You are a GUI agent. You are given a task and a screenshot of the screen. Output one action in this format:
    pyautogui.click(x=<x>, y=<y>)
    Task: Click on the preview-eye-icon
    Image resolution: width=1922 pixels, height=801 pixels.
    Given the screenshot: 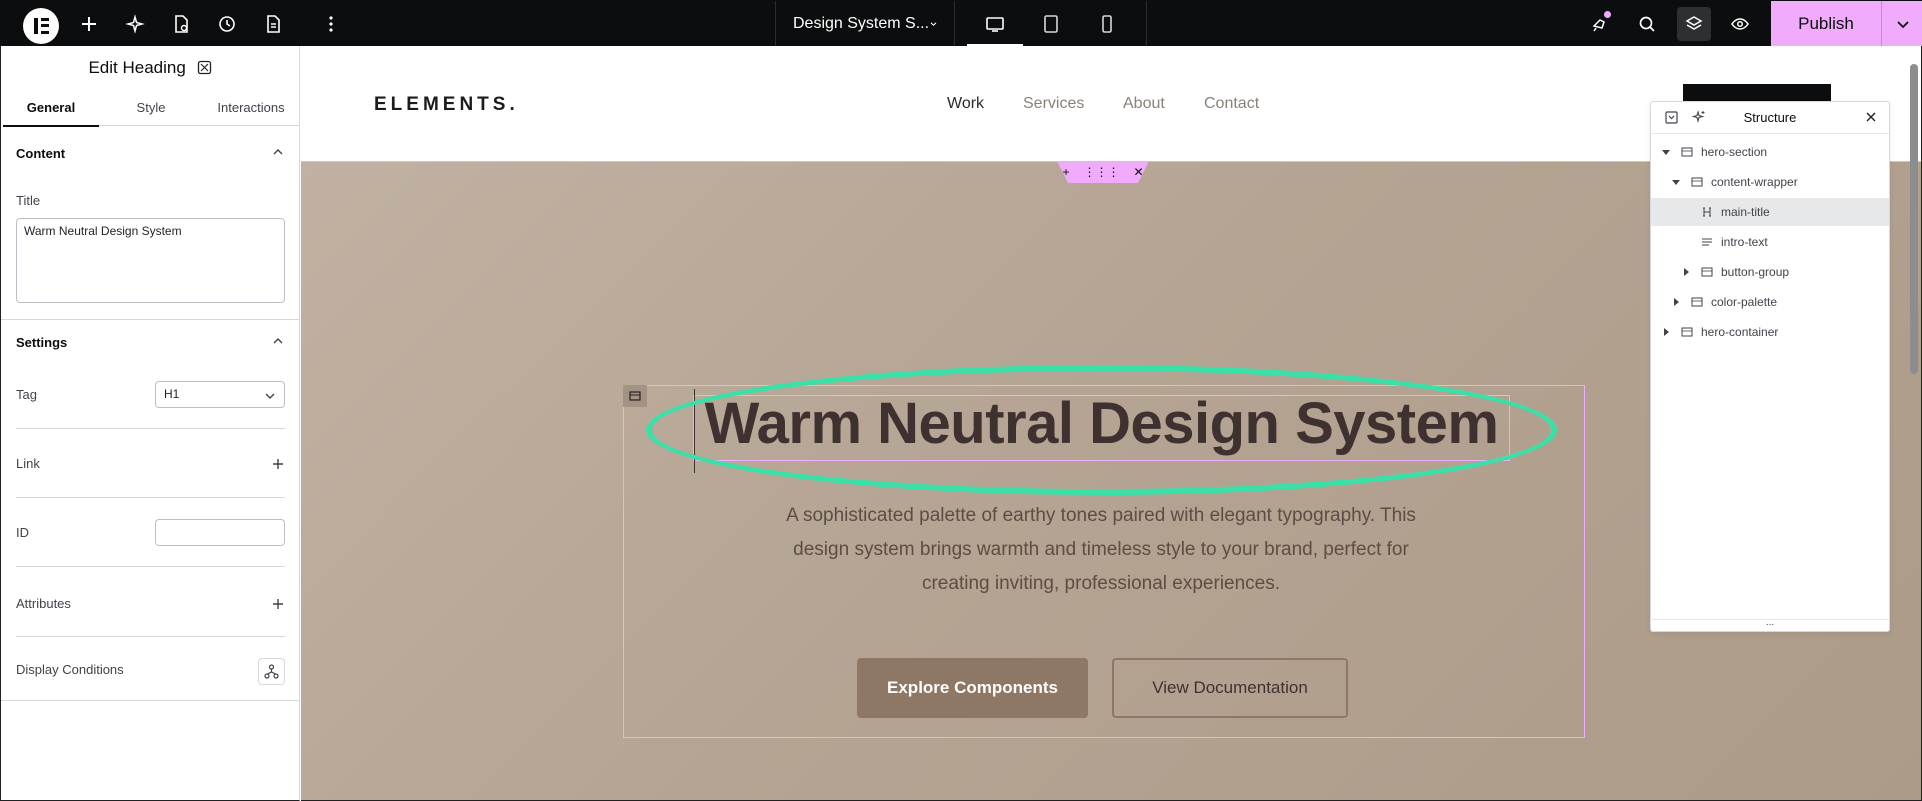 What is the action you would take?
    pyautogui.click(x=1740, y=24)
    